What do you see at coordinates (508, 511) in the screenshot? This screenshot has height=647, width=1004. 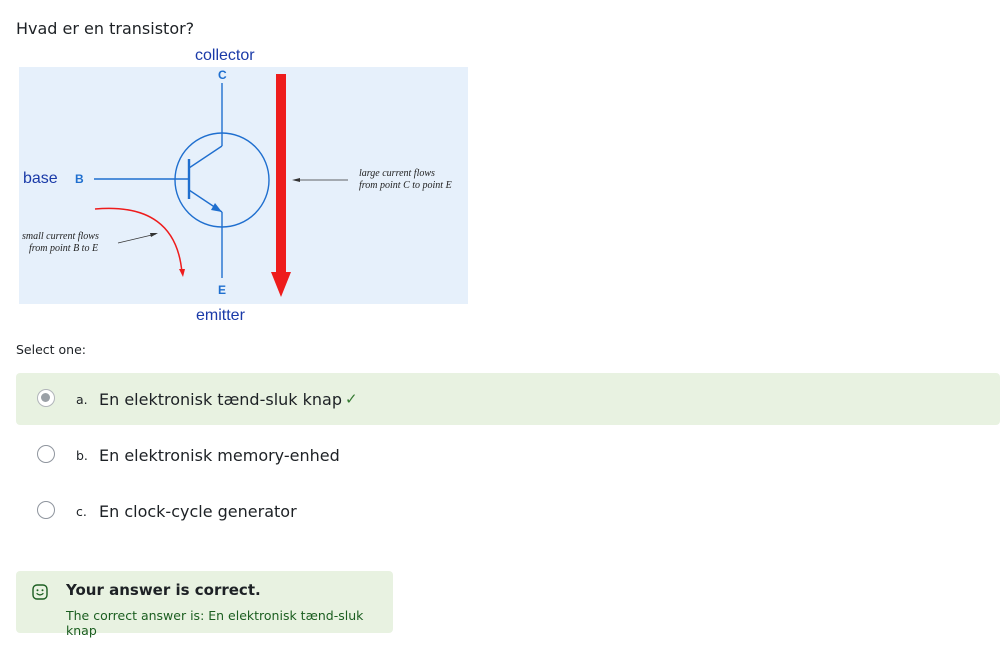 I see `answer-option-c: c. En clock-cycle generator` at bounding box center [508, 511].